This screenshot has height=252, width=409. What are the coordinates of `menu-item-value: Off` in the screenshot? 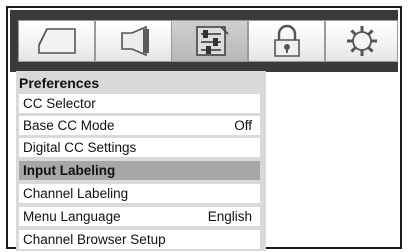 It's located at (243, 125).